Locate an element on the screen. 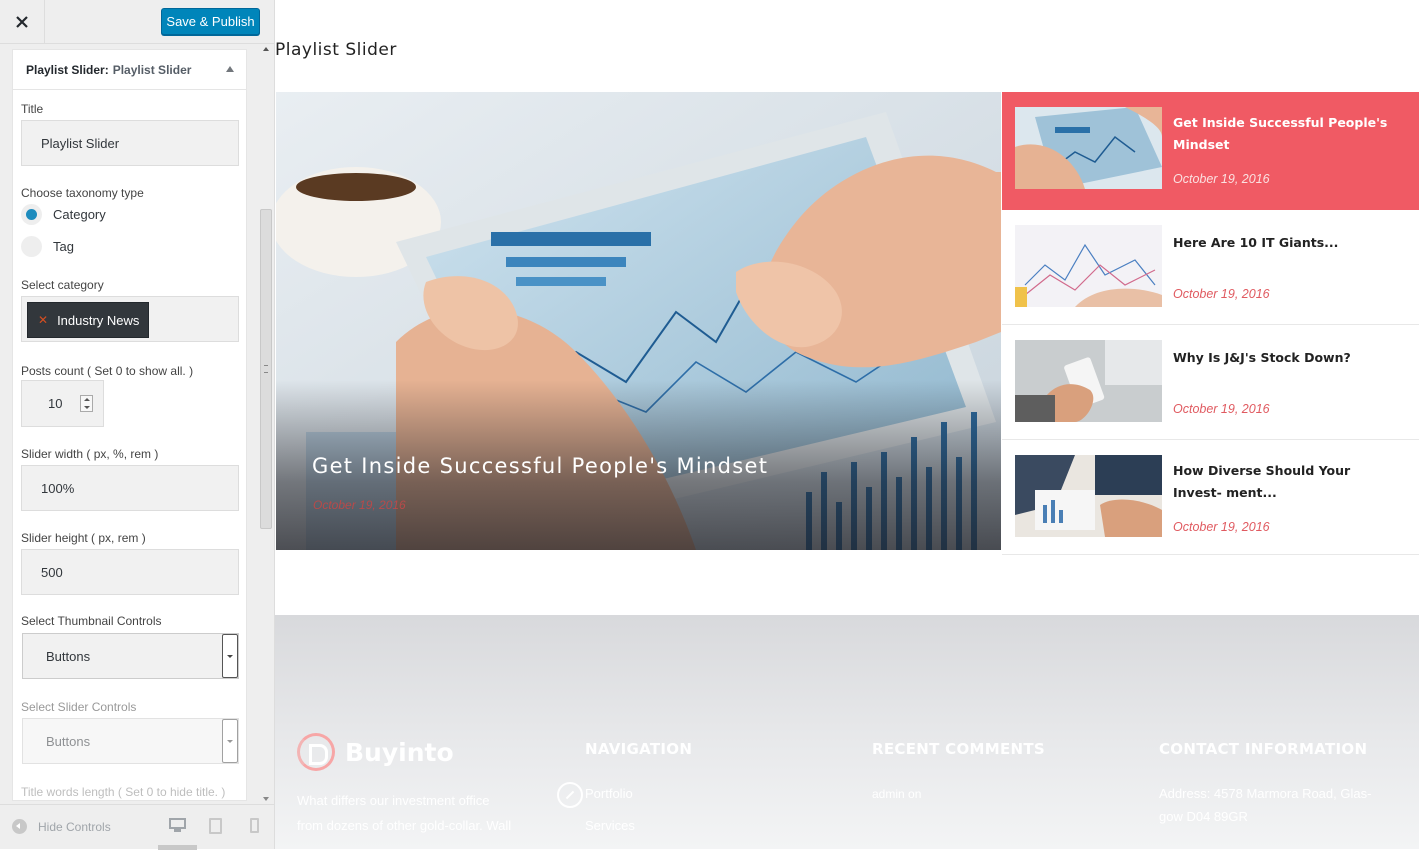 This screenshot has width=1419, height=850. slider-controls-select: Buttons is located at coordinates (130, 741).